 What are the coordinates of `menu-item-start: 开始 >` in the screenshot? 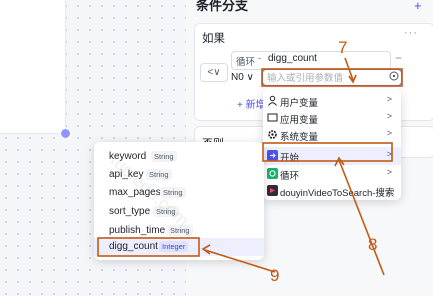 It's located at (332, 156).